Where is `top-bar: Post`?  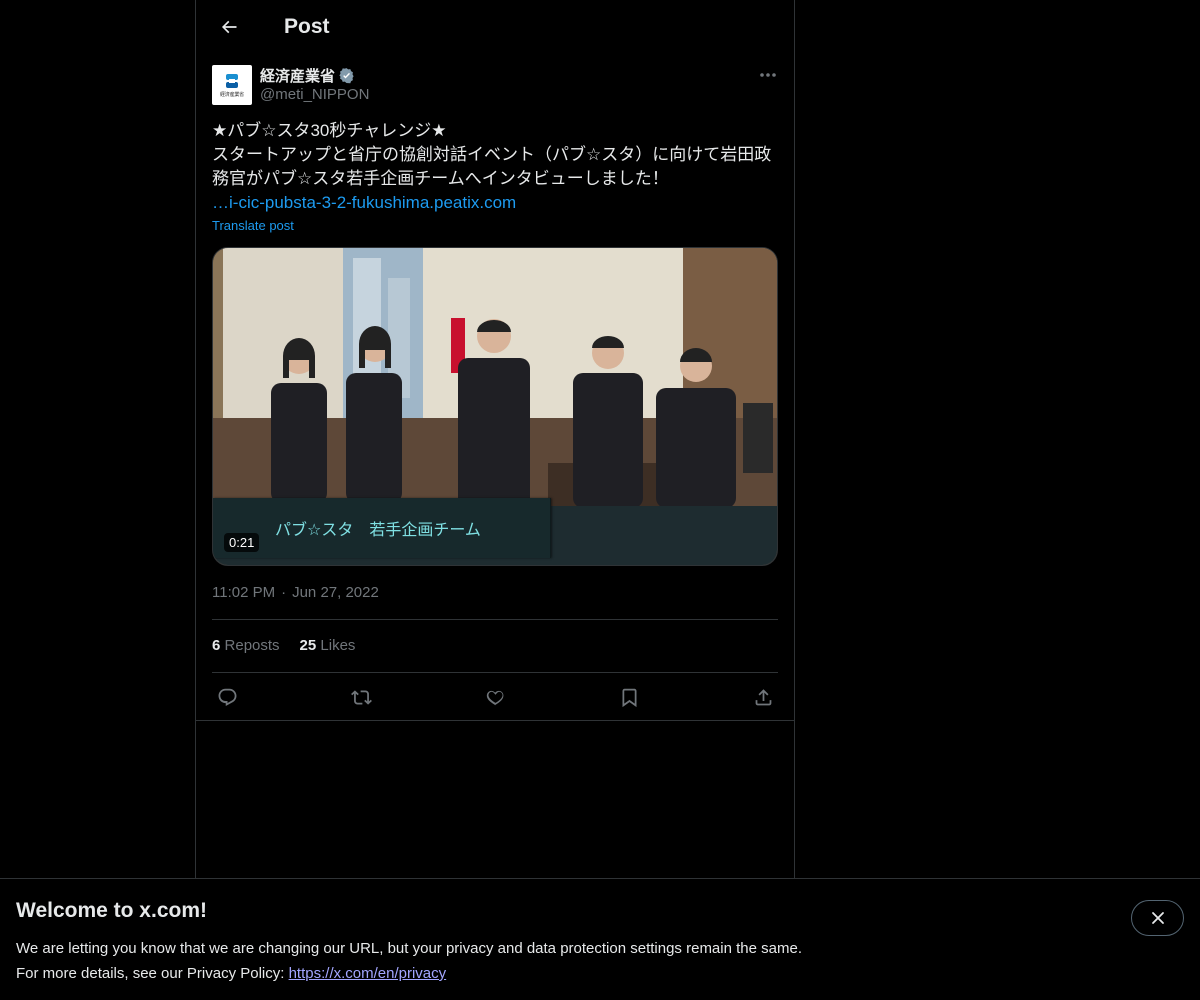
top-bar: Post is located at coordinates (495, 27).